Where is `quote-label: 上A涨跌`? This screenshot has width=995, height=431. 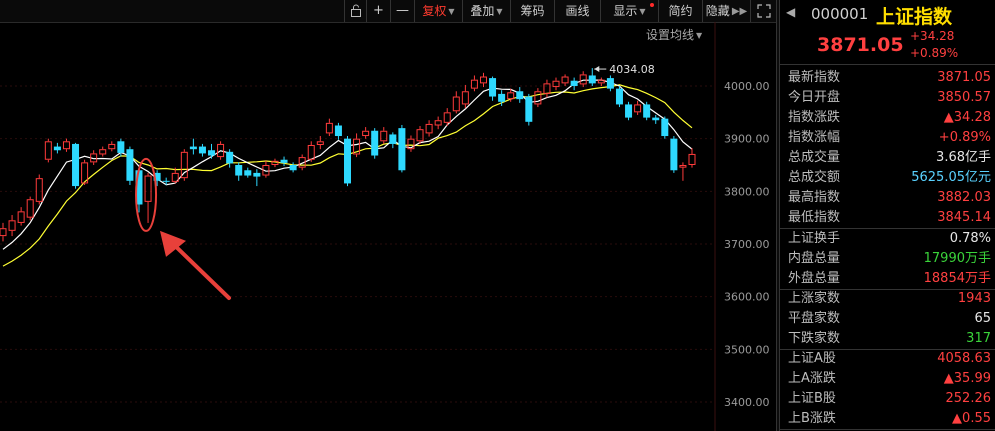
quote-label: 上A涨跌 is located at coordinates (812, 378).